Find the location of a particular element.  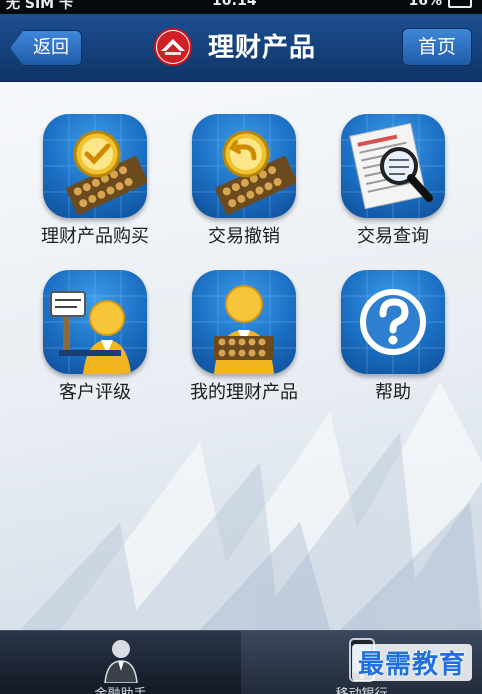

tile-transaction-query: 交易查询 is located at coordinates (393, 181).